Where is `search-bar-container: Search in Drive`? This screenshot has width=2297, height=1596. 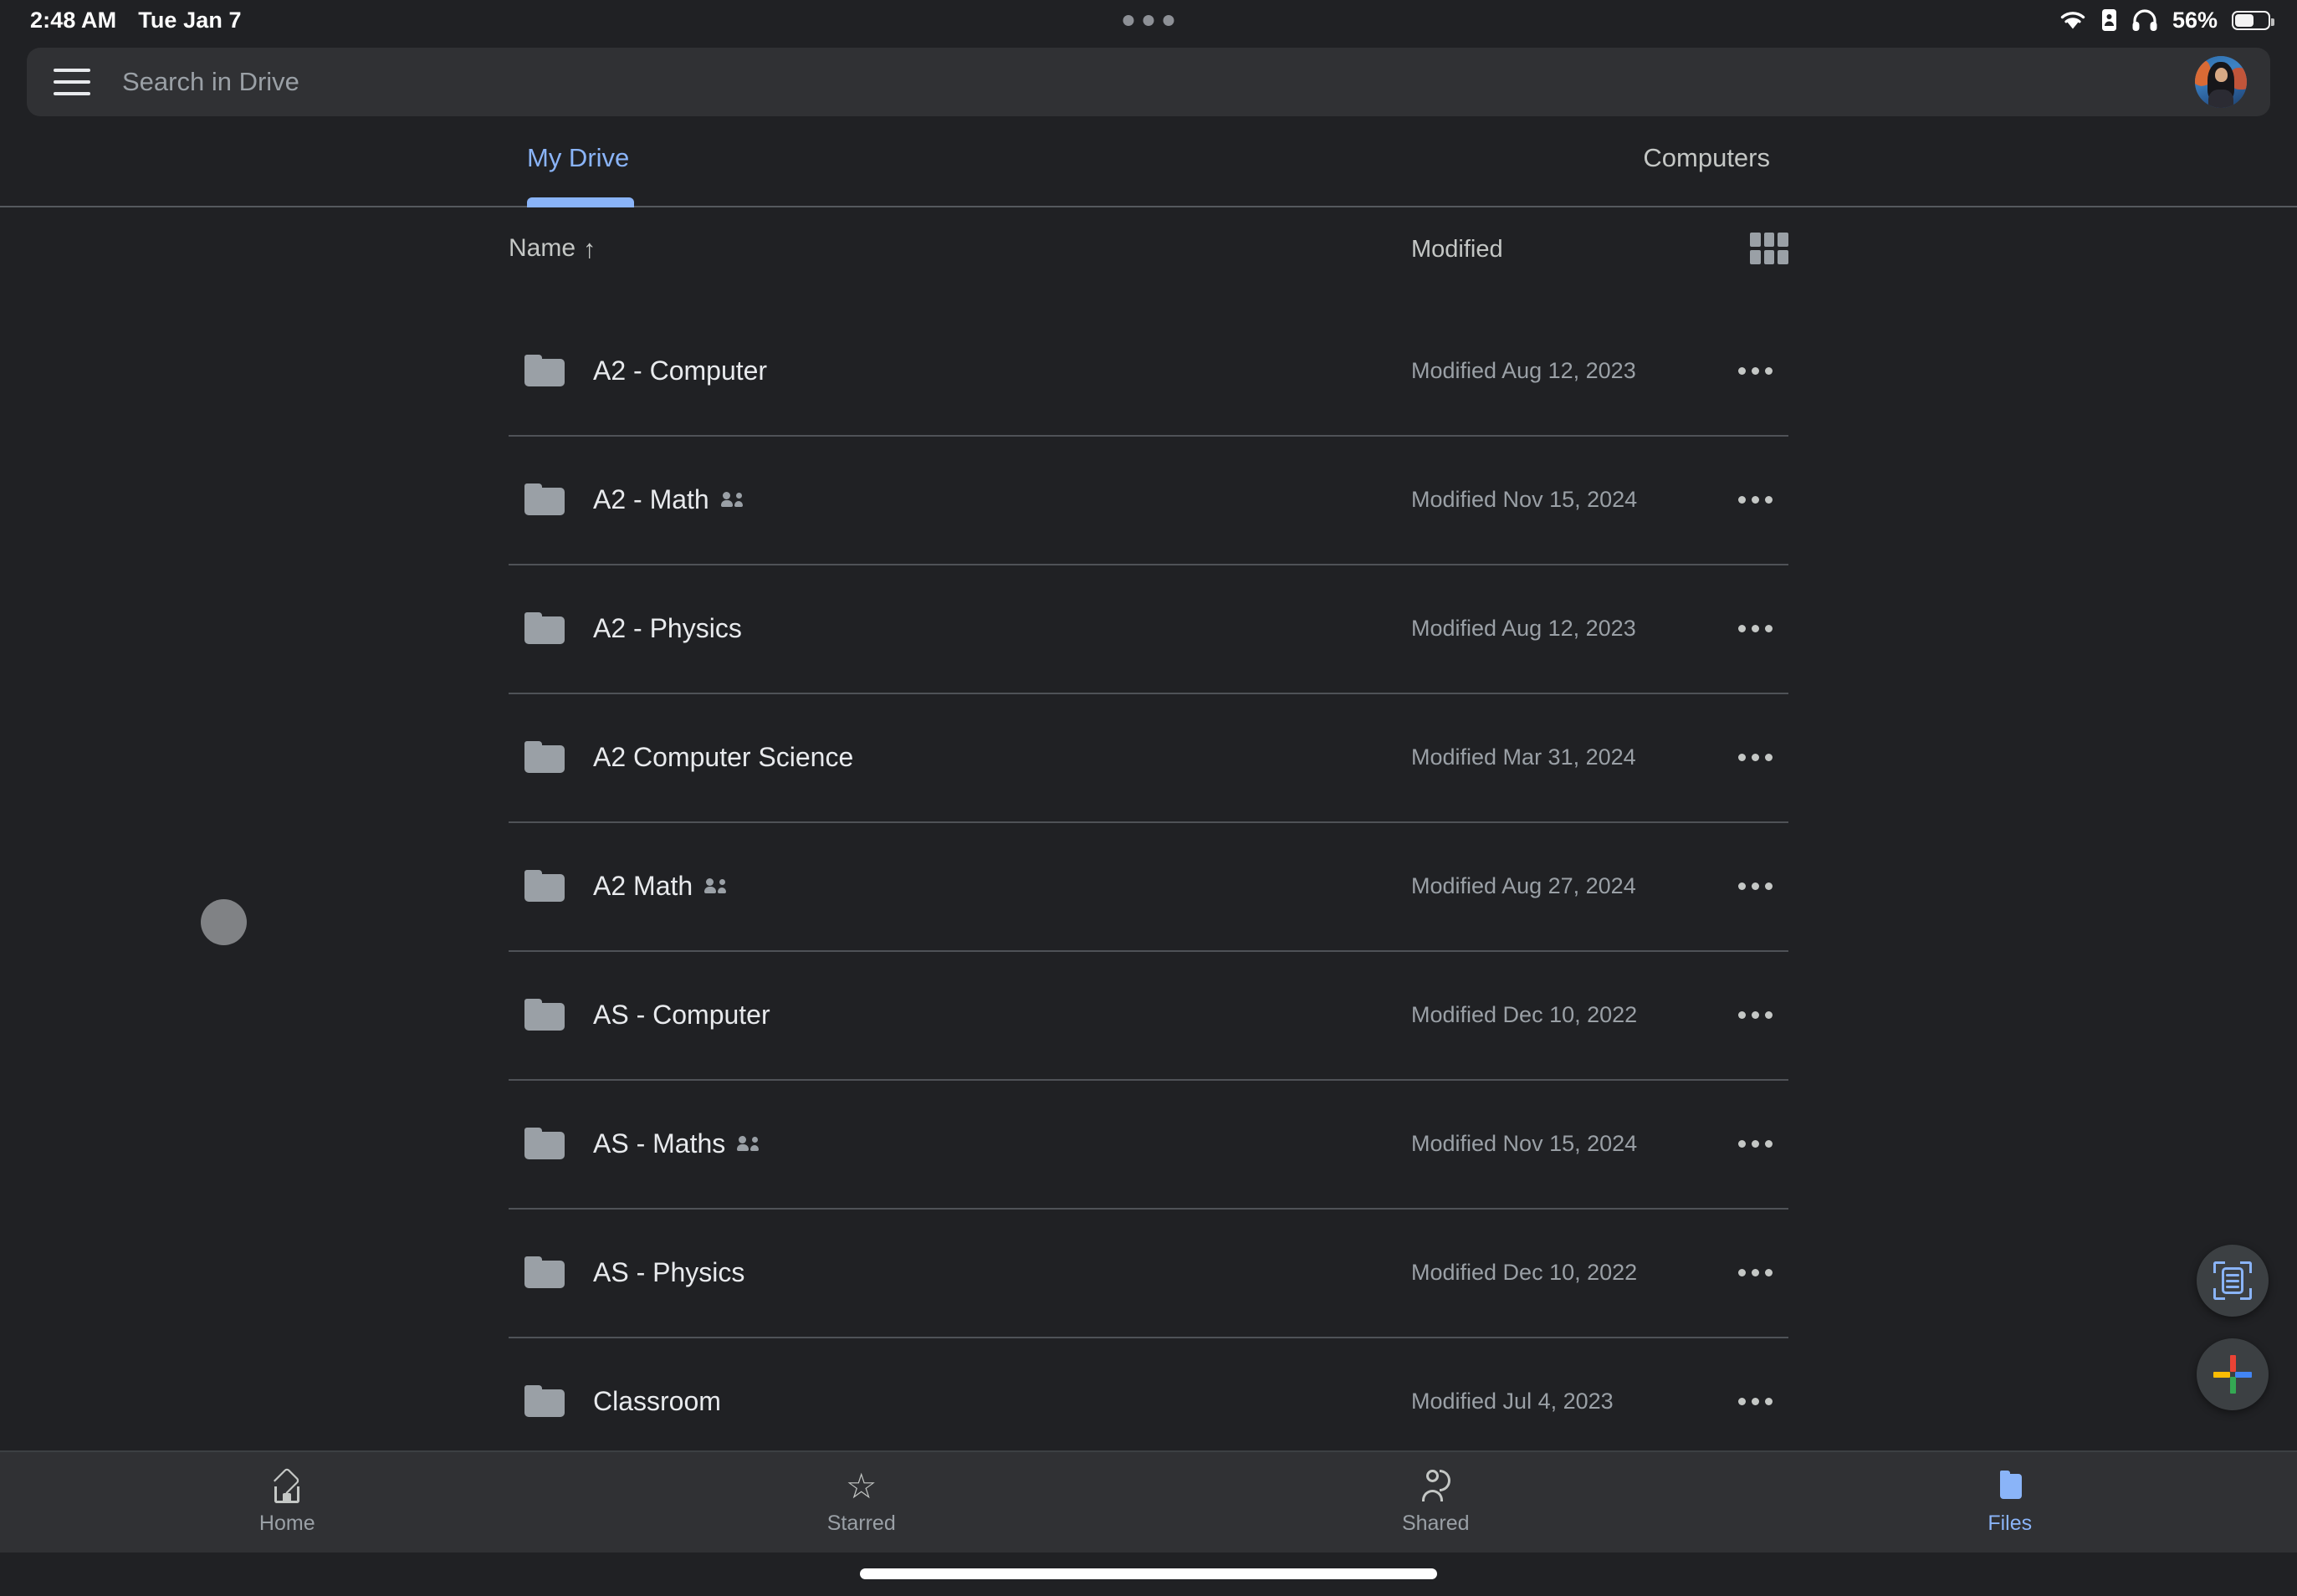 search-bar-container: Search in Drive is located at coordinates (1148, 82).